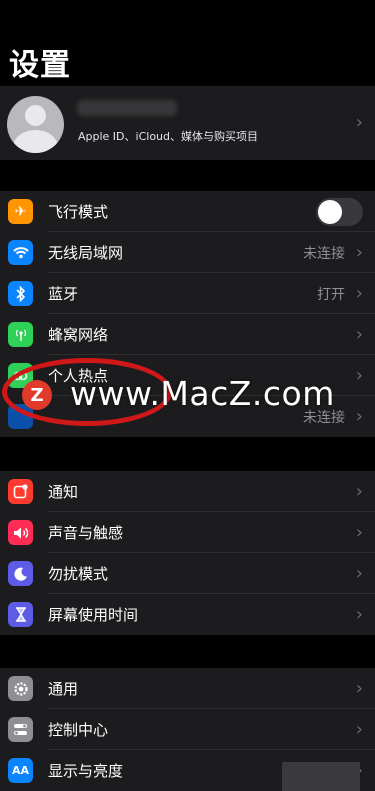 The width and height of the screenshot is (375, 791). I want to click on row-label: 通知, so click(63, 492).